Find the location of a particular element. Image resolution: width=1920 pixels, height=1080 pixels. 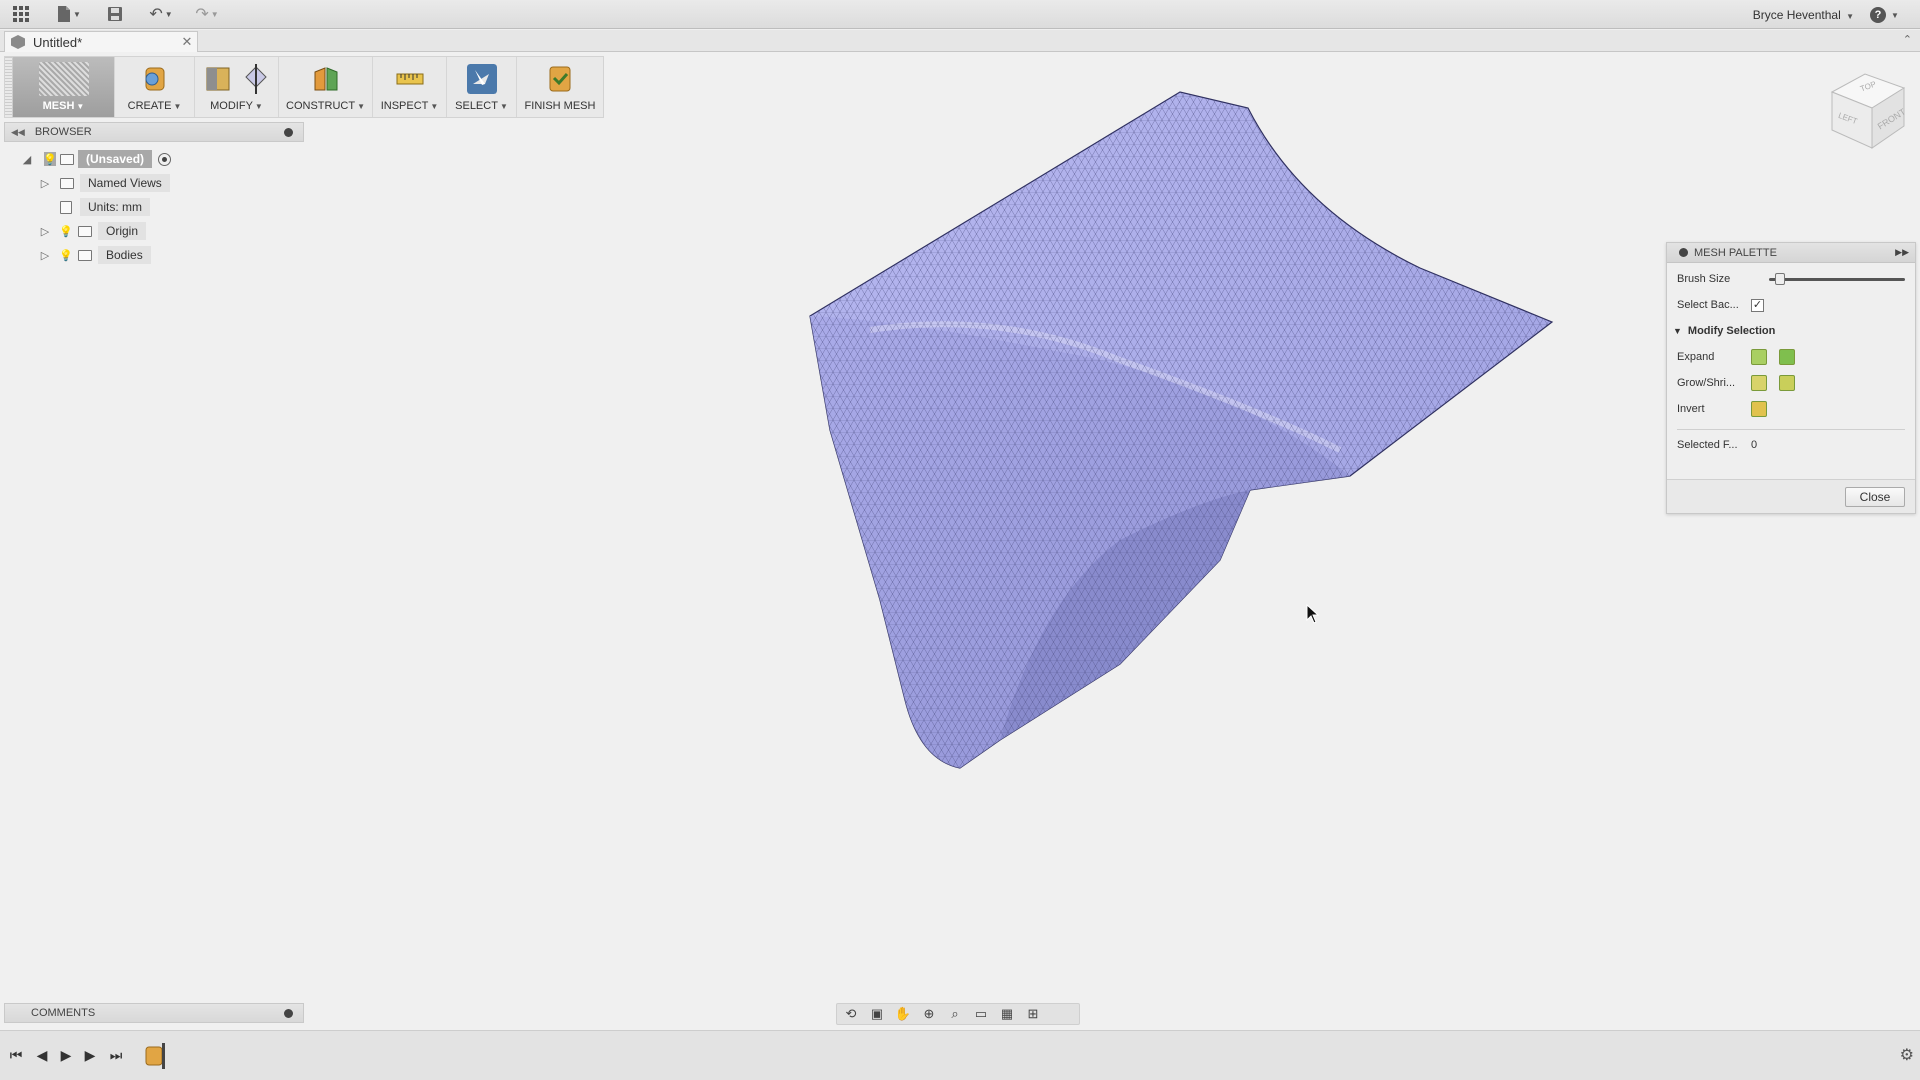

zoom-icon: ⊕ is located at coordinates (929, 1014).